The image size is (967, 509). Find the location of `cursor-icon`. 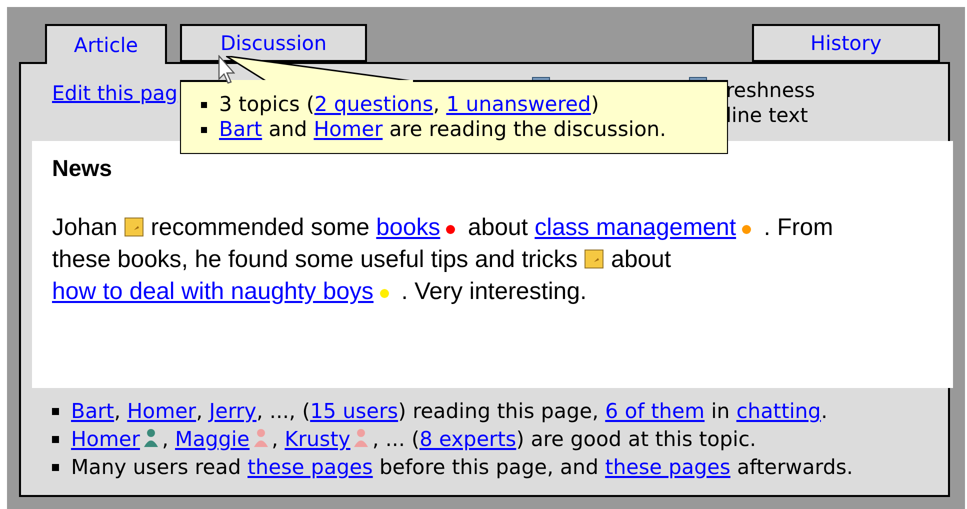

cursor-icon is located at coordinates (226, 69).